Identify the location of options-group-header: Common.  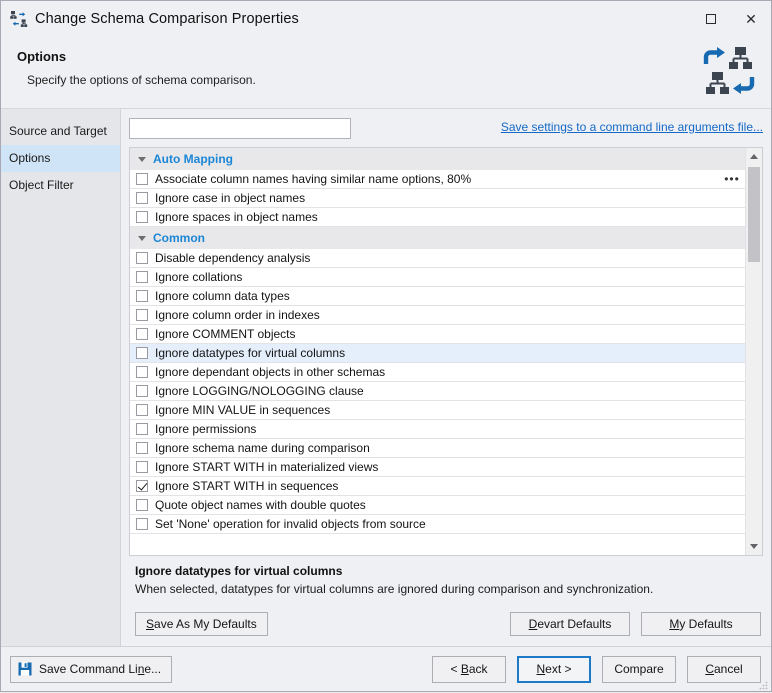
(437, 238).